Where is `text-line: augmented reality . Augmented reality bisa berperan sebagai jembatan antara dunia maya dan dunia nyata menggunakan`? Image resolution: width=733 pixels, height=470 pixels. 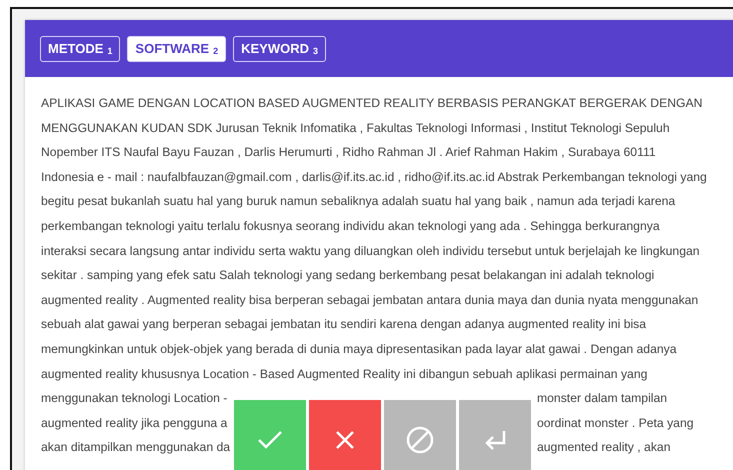 text-line: augmented reality . Augmented reality bisa berperan sebagai jembatan antara dunia maya dan dunia nyata menggunakan is located at coordinates (370, 300).